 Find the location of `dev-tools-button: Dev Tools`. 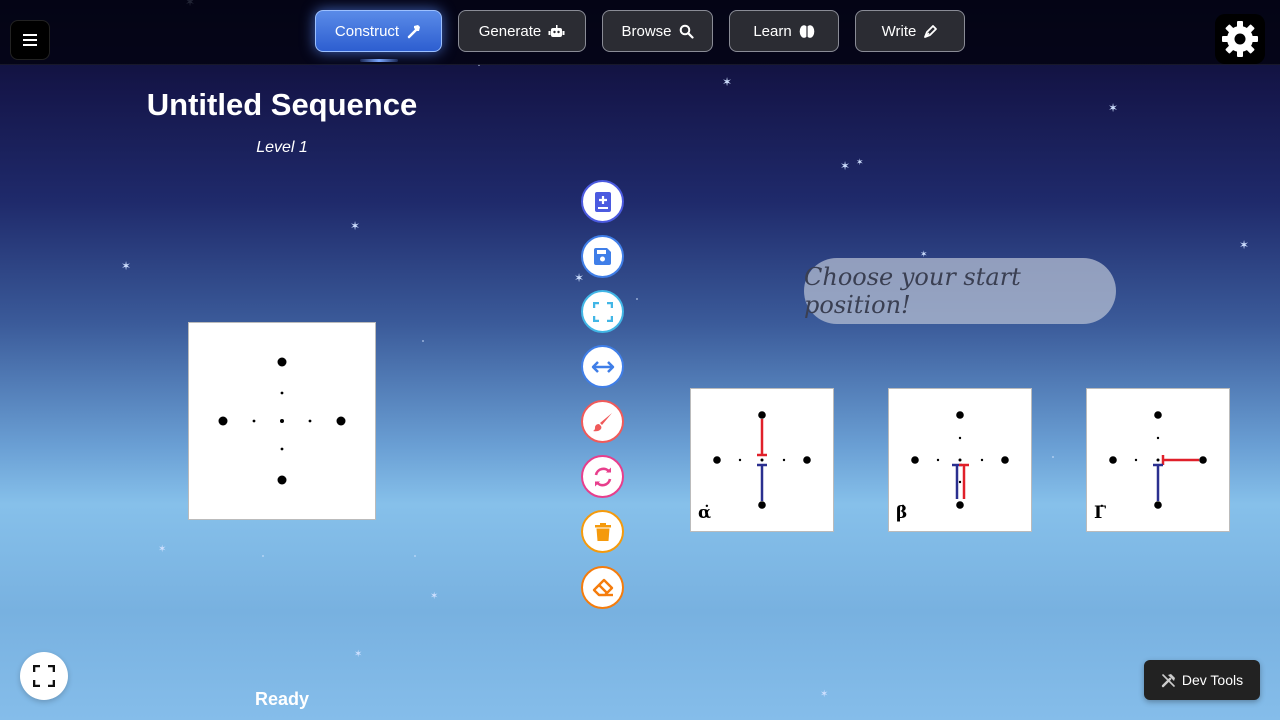

dev-tools-button: Dev Tools is located at coordinates (1202, 680).